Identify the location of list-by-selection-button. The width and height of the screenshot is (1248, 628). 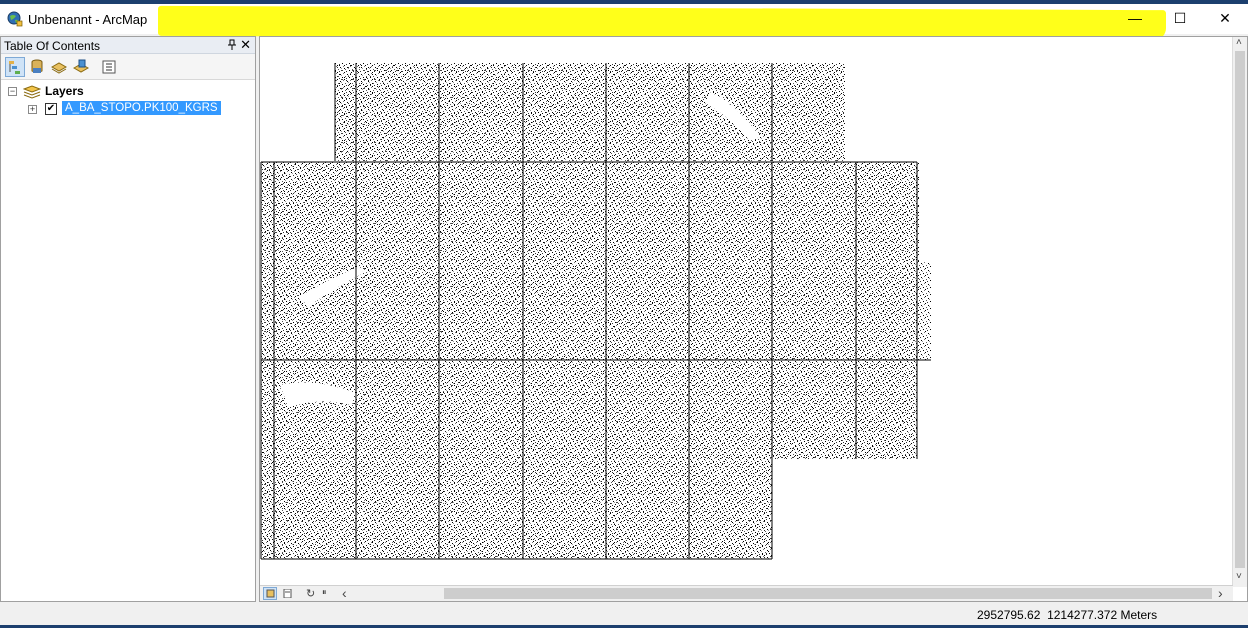
(81, 67).